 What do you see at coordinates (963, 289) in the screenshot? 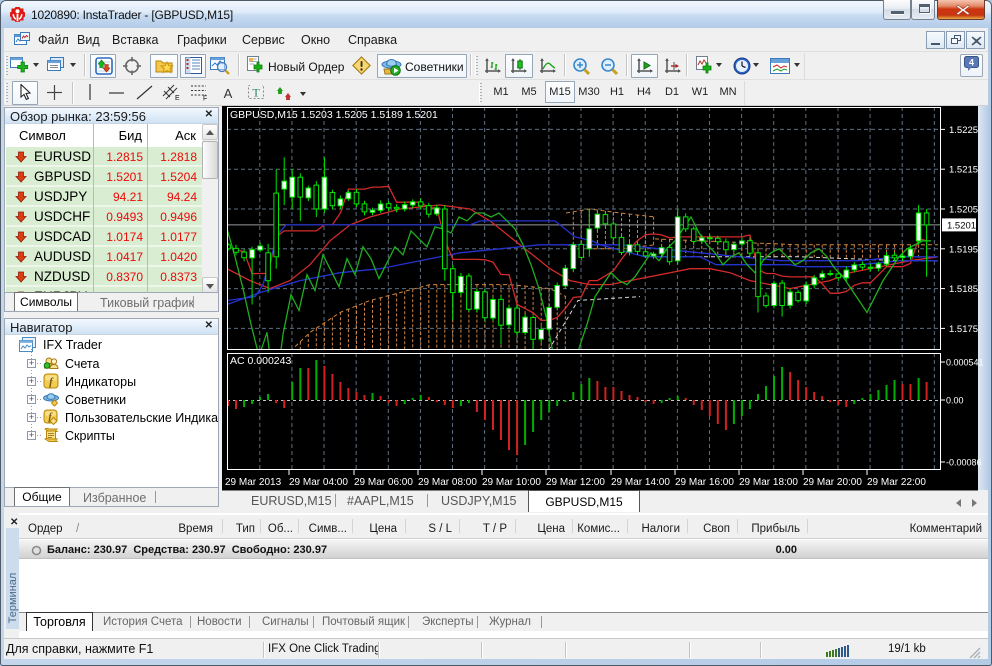
I see `svg-text: 1.5185` at bounding box center [963, 289].